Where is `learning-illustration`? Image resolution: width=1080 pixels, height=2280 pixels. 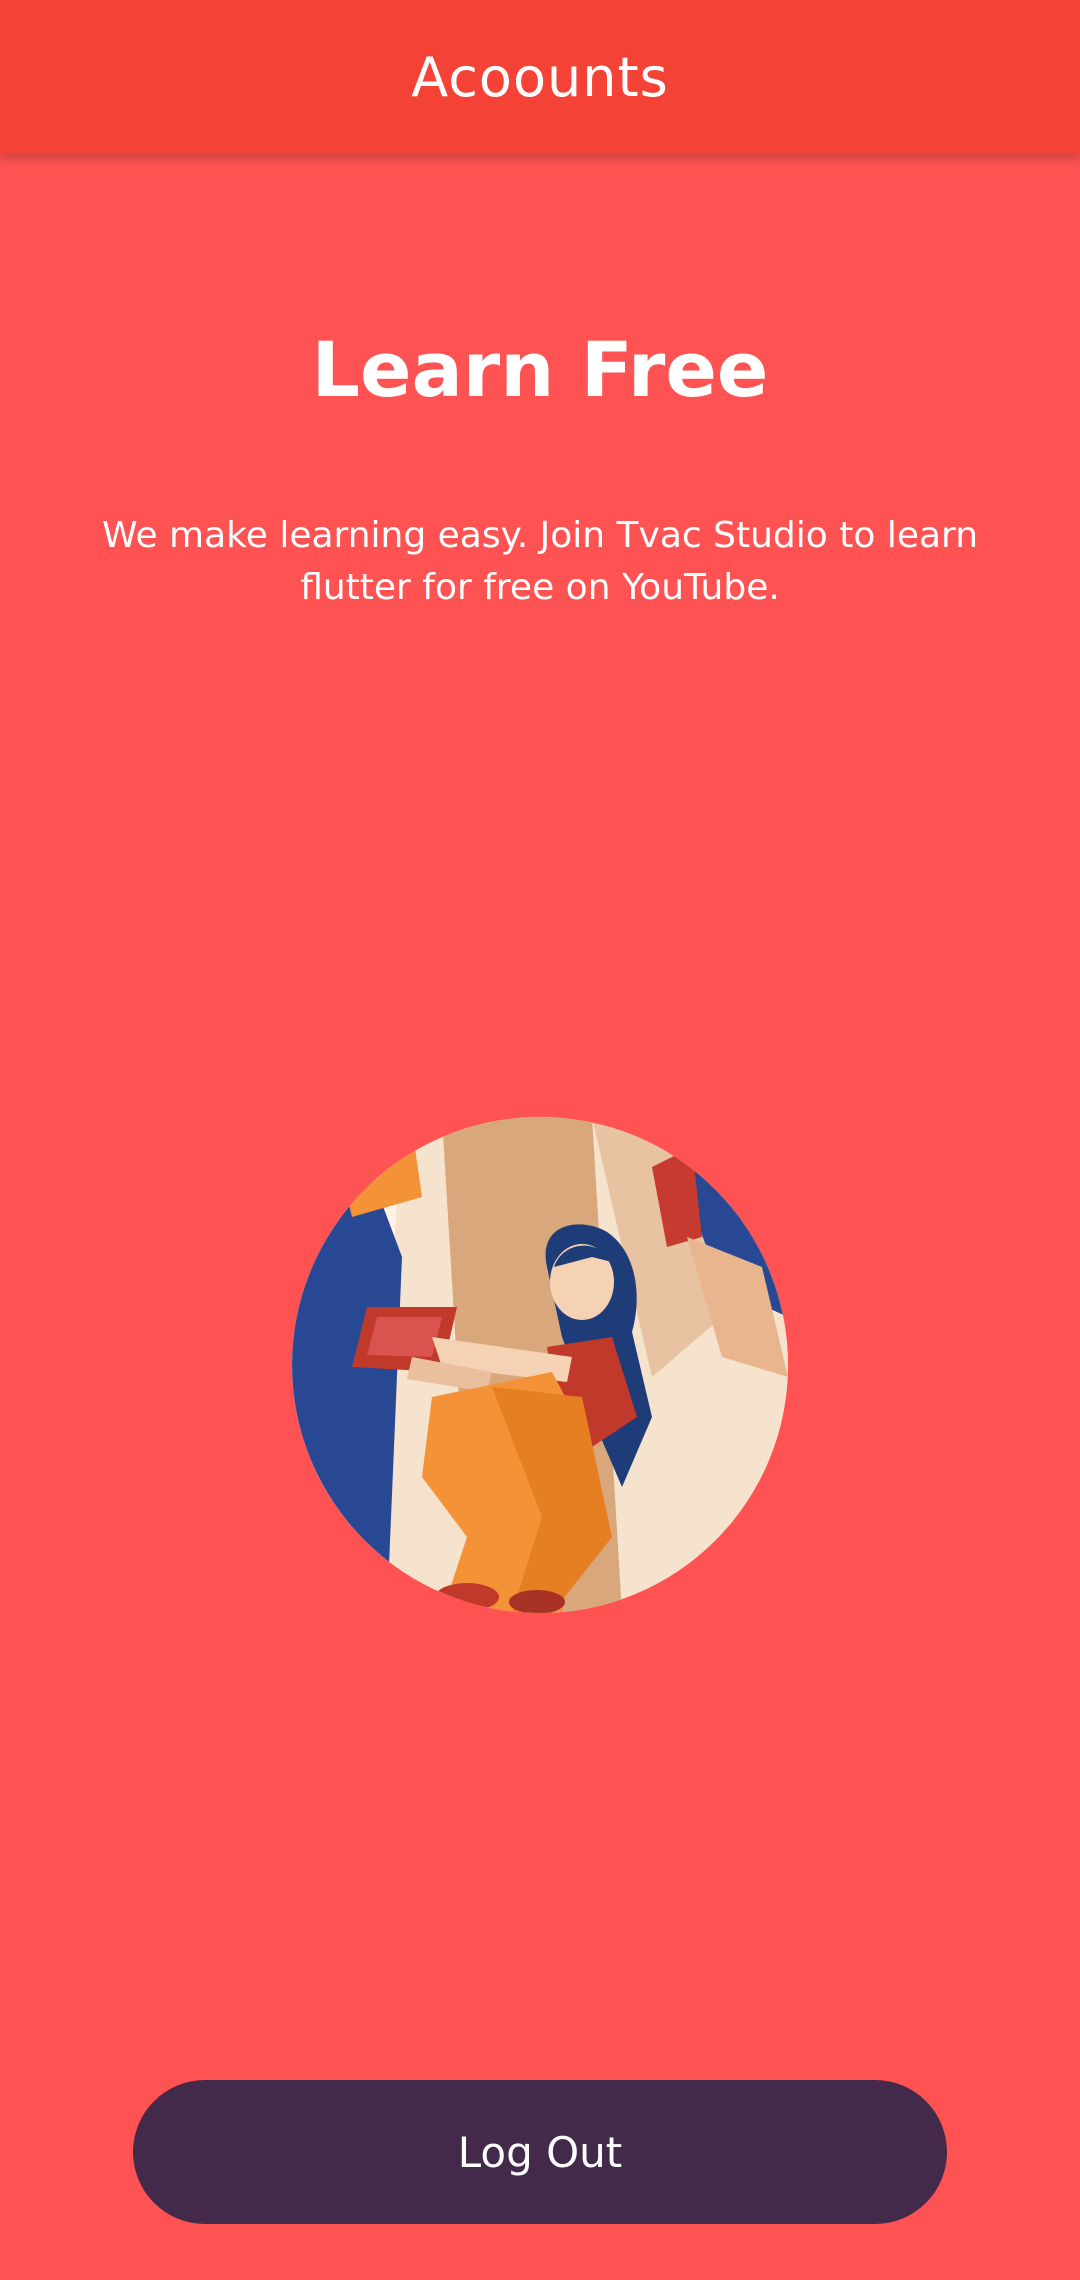 learning-illustration is located at coordinates (540, 1365).